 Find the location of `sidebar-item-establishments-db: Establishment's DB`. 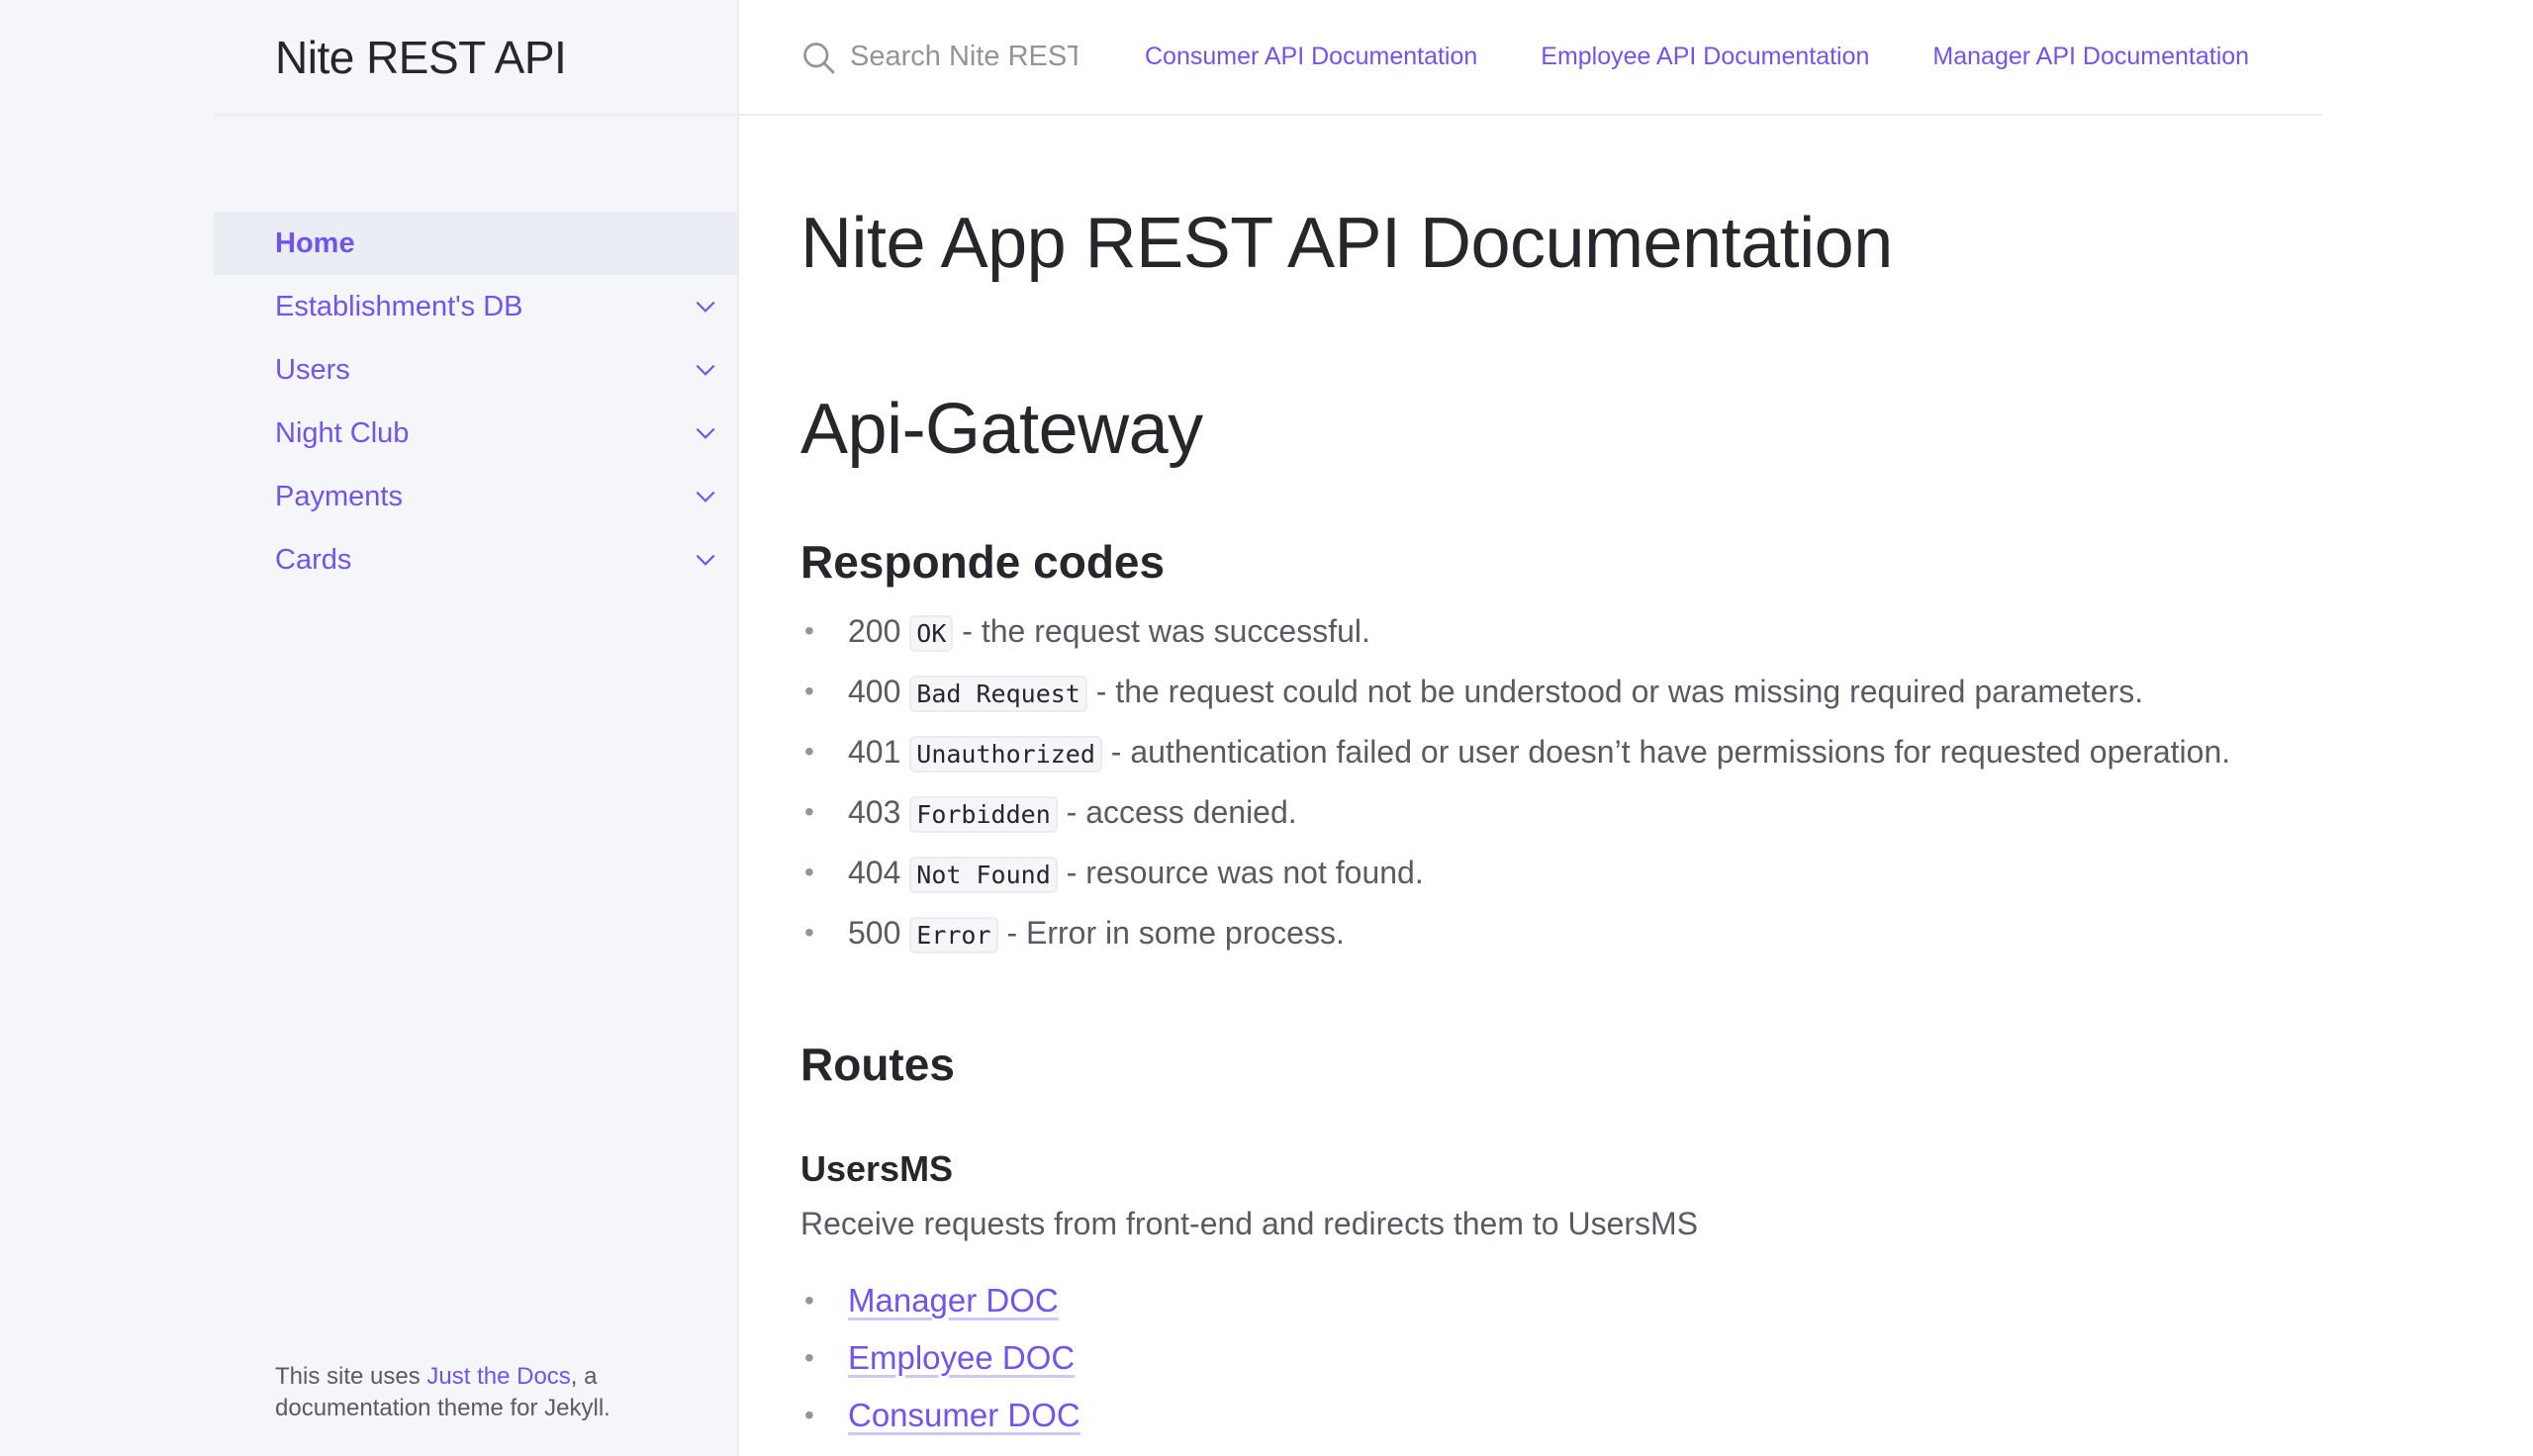

sidebar-item-establishments-db: Establishment's DB is located at coordinates (476, 306).